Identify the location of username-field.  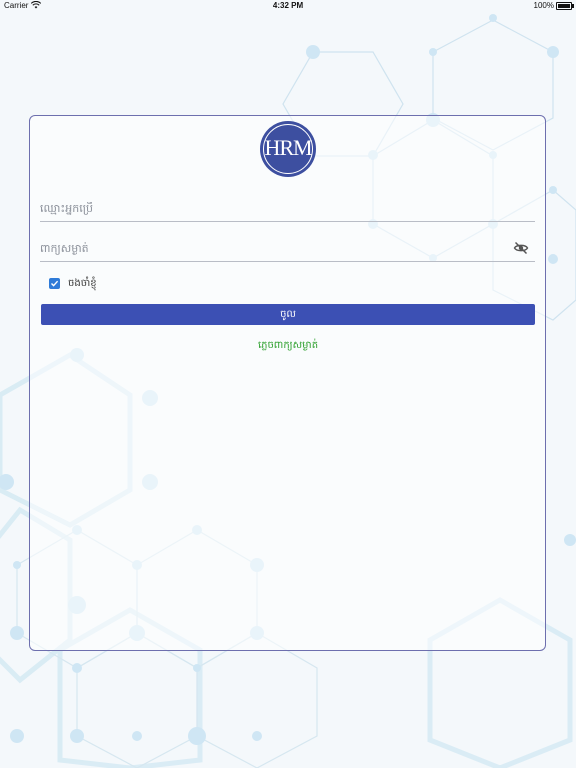
(287, 208).